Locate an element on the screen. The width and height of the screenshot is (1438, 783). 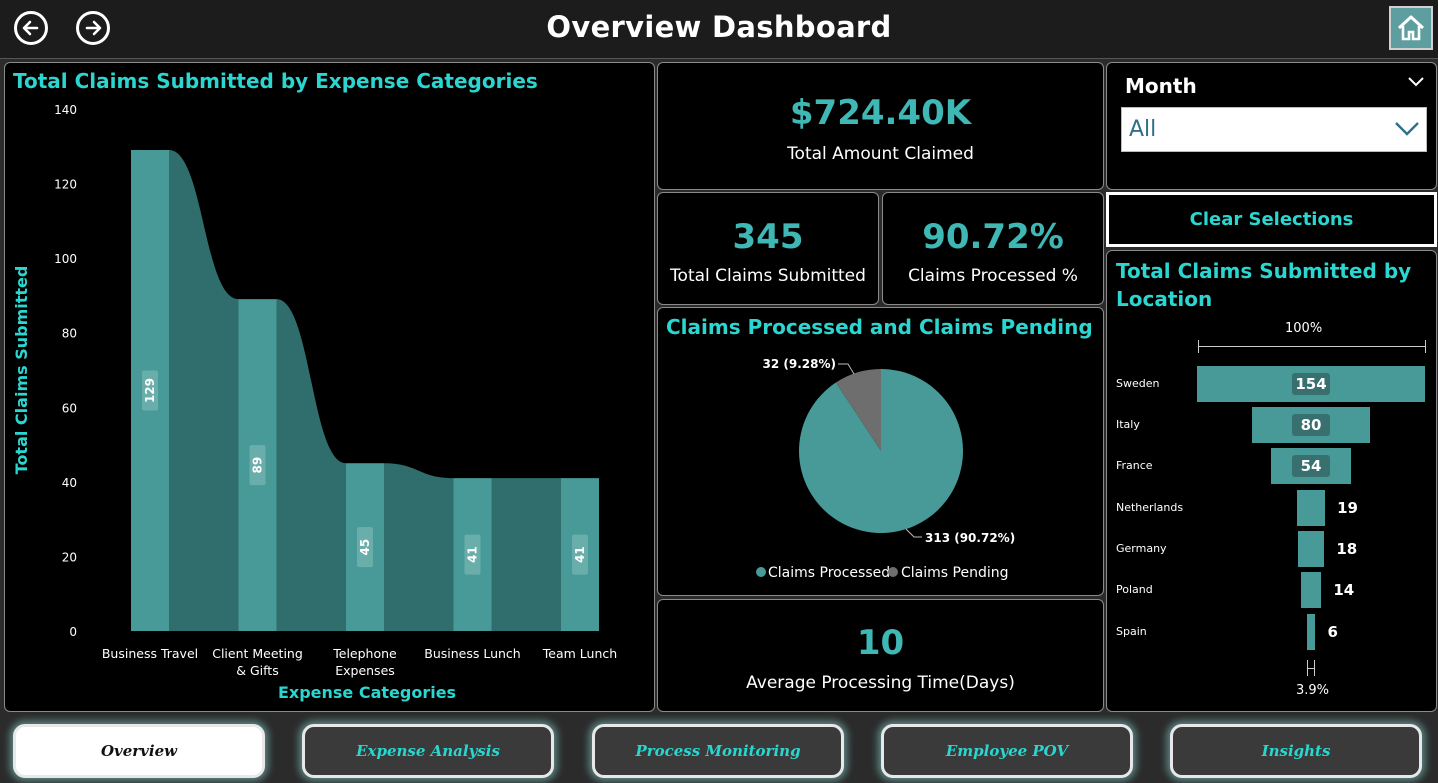
month-dropdown: All is located at coordinates (1274, 129).